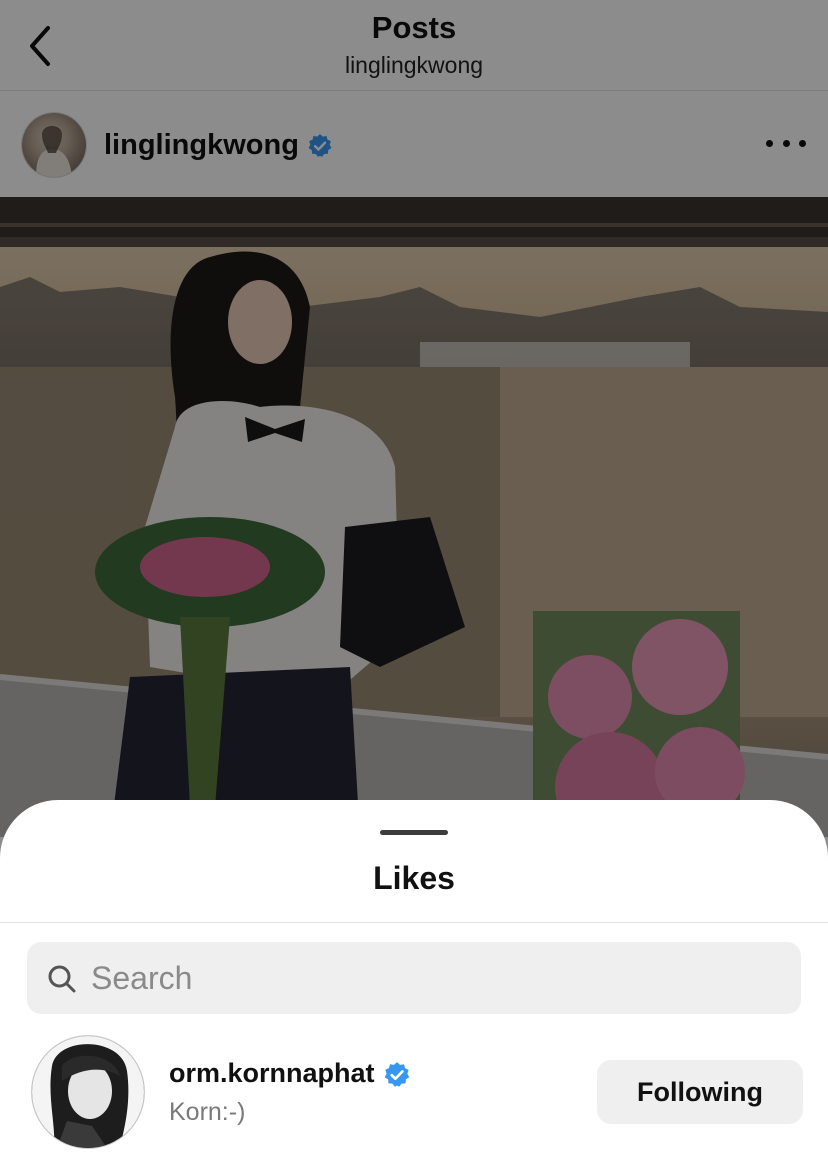 This screenshot has width=828, height=1171. What do you see at coordinates (414, 878) in the screenshot?
I see `sheet-title: Likes` at bounding box center [414, 878].